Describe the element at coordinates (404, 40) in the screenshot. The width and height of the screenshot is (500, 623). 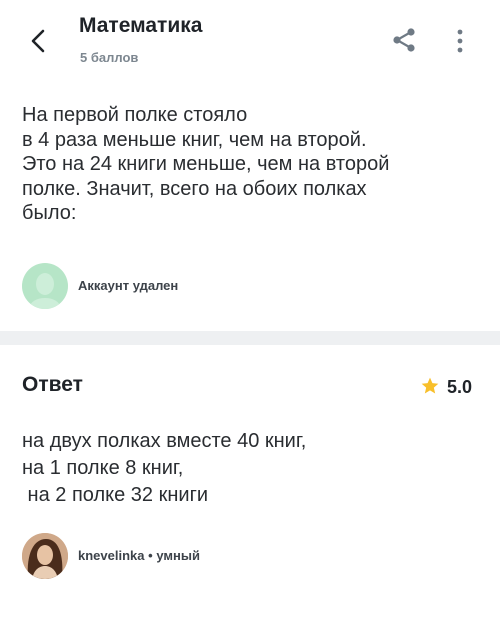
I see `share-icon` at that location.